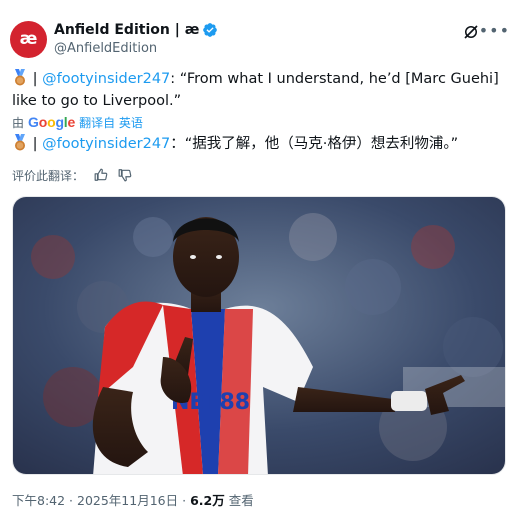 Image resolution: width=526 pixels, height=526 pixels. What do you see at coordinates (136, 48) in the screenshot?
I see `handle: @AnfieldEdition` at bounding box center [136, 48].